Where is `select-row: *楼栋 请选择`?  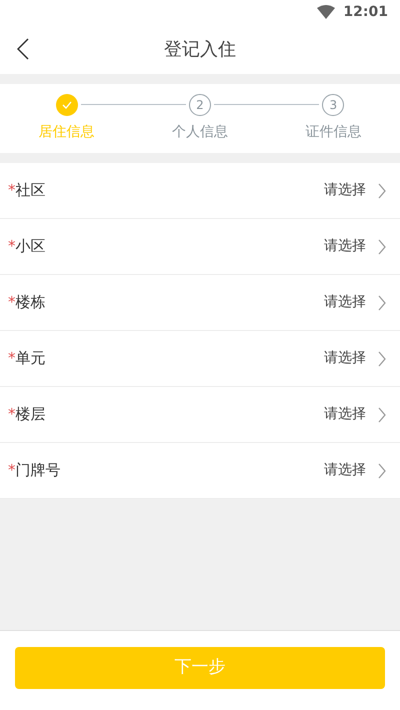
select-row: *楼栋 请选择 is located at coordinates (200, 303).